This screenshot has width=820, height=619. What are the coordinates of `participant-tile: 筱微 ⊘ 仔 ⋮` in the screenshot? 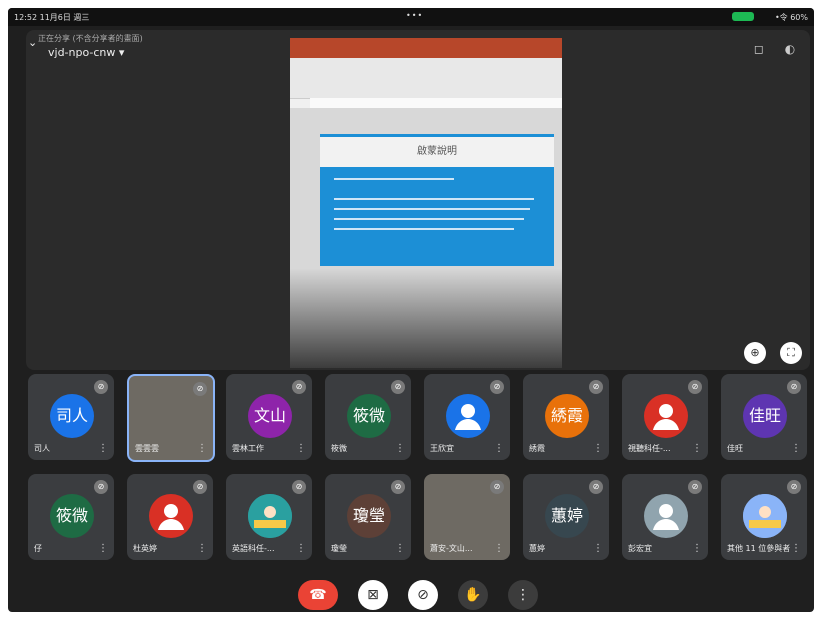 It's located at (71, 517).